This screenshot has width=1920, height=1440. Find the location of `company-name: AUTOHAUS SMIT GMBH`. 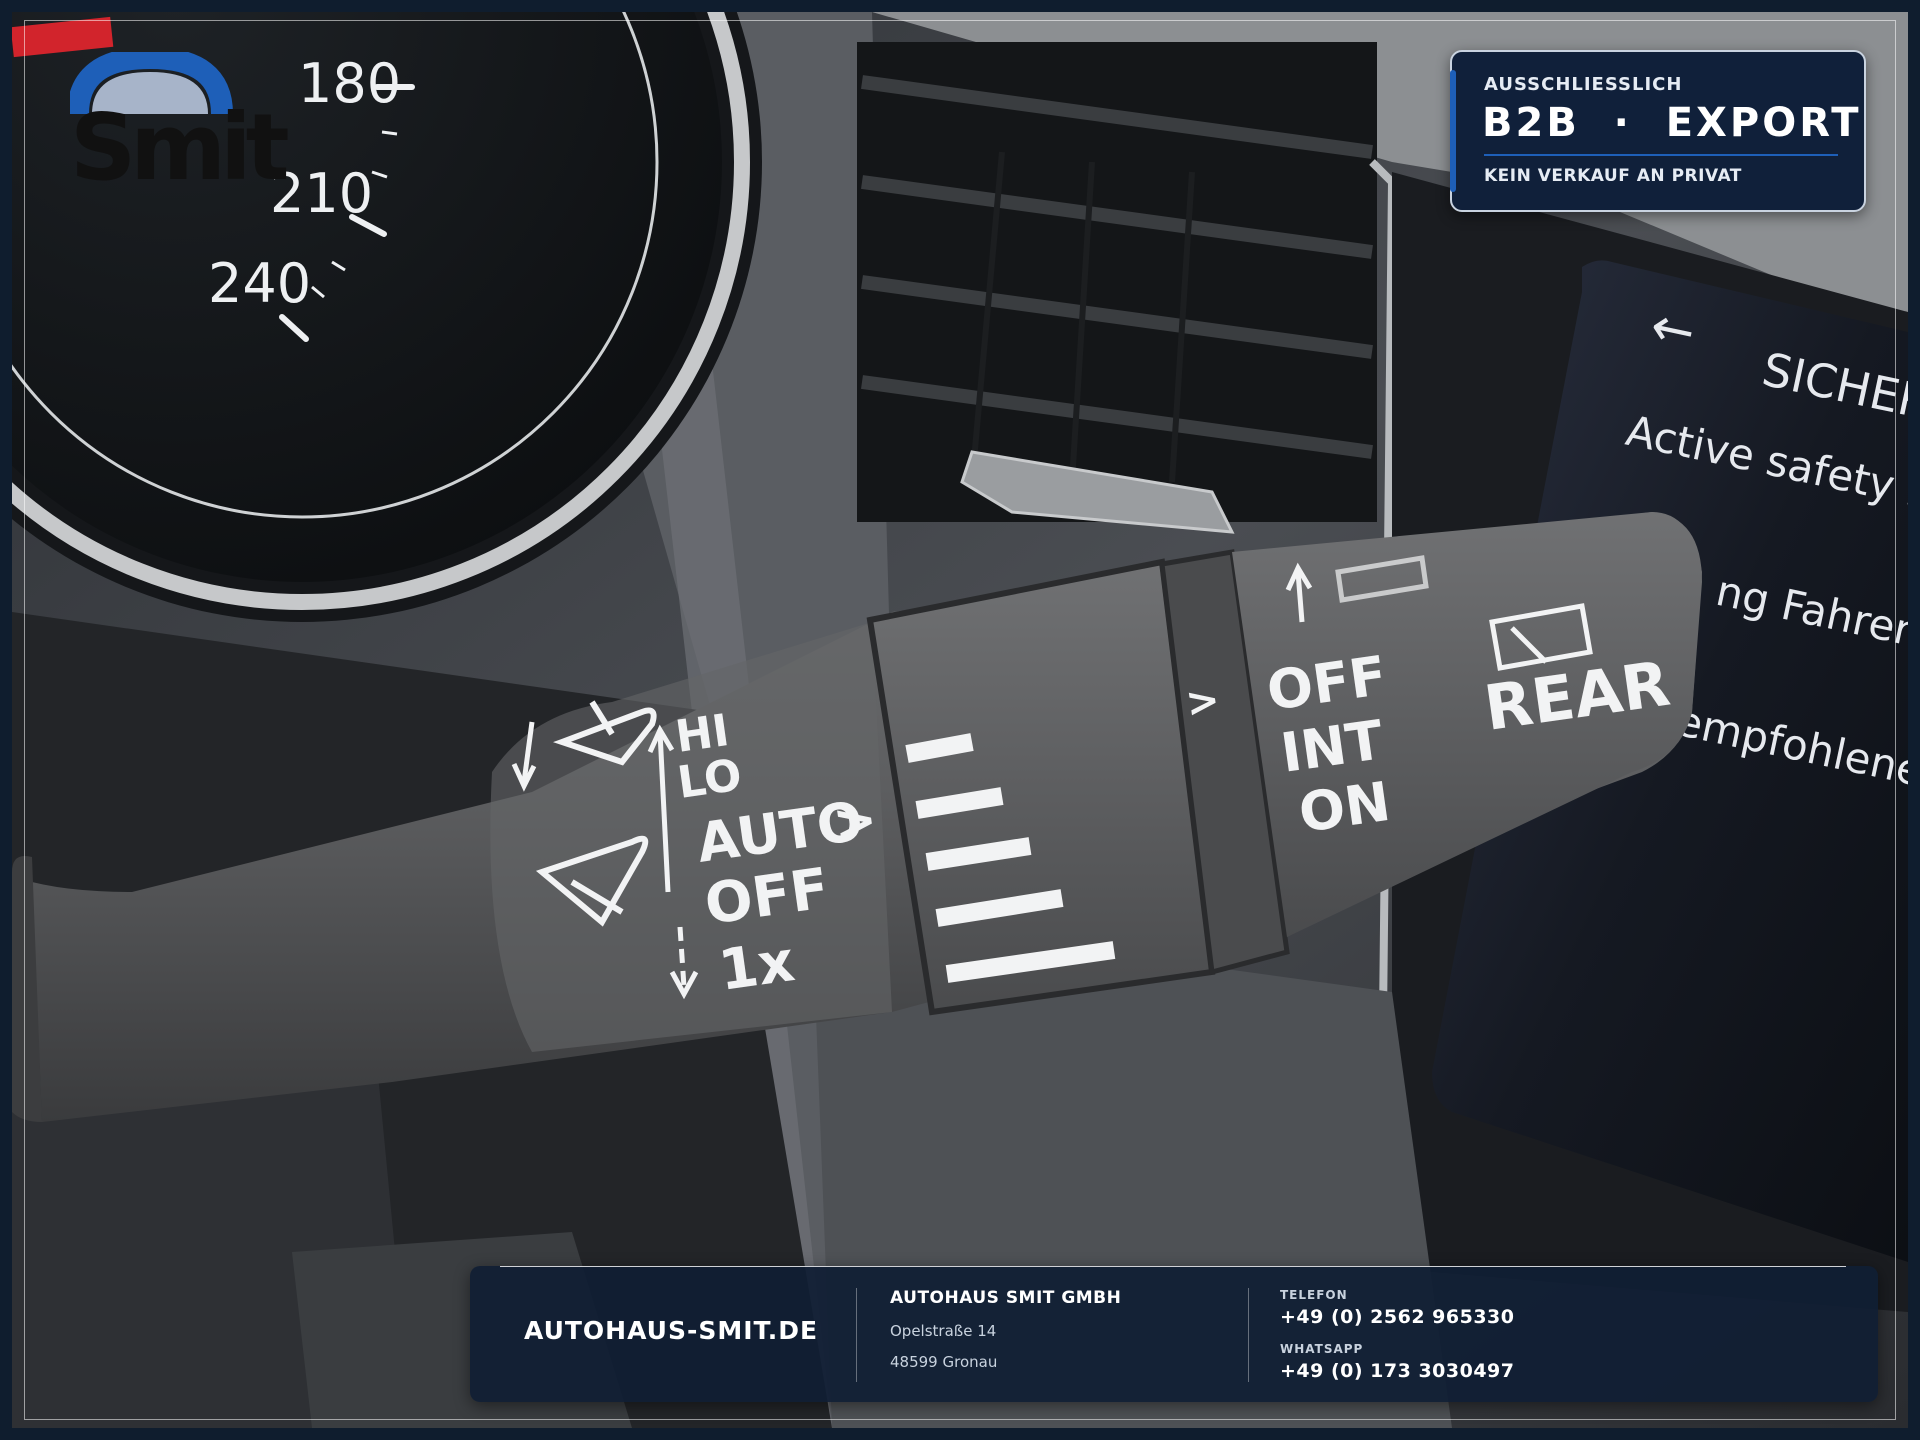

company-name: AUTOHAUS SMIT GMBH is located at coordinates (1006, 1298).